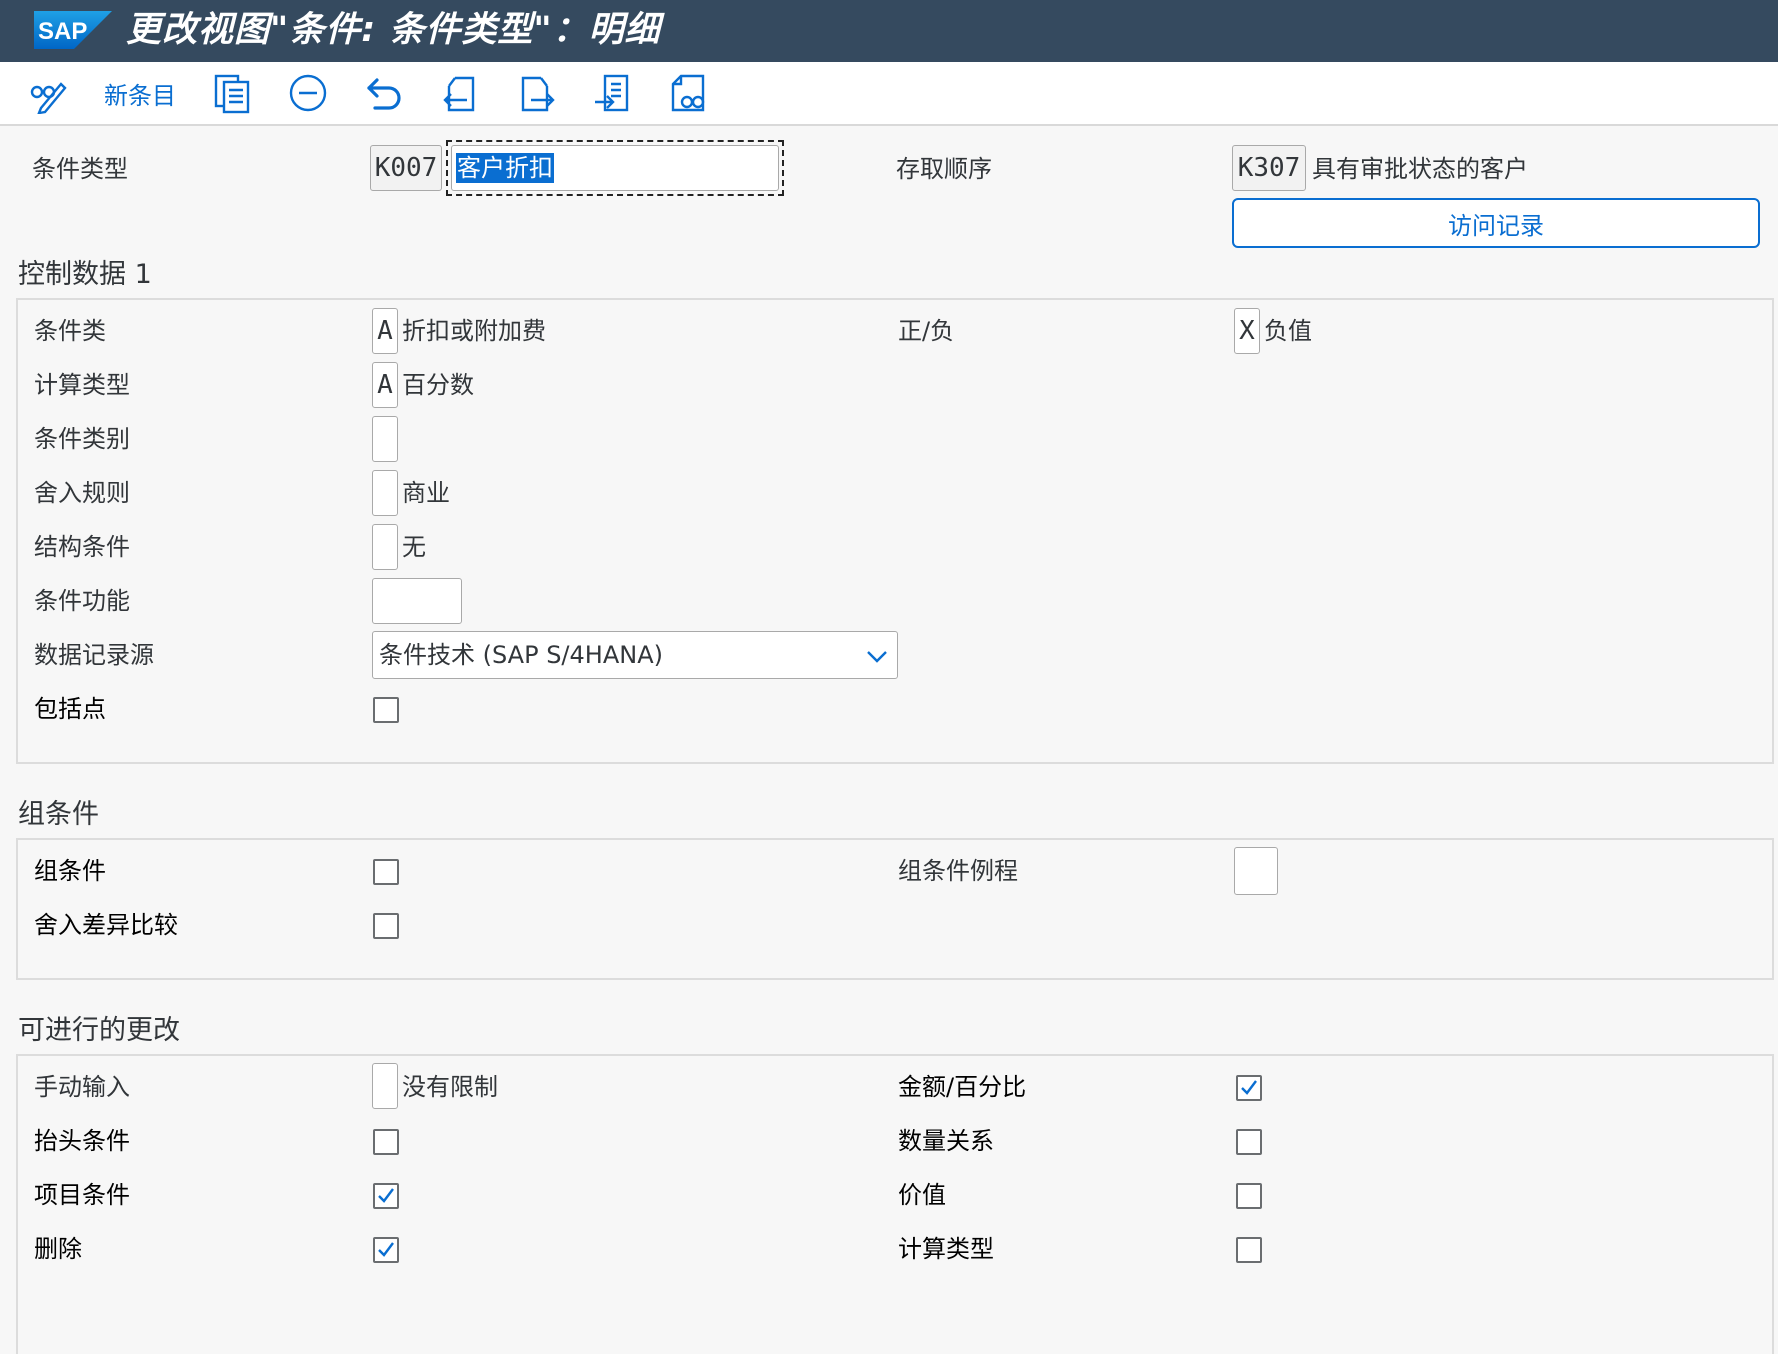 Image resolution: width=1778 pixels, height=1354 pixels. Describe the element at coordinates (536, 93) in the screenshot. I see `next-entry-icon` at that location.